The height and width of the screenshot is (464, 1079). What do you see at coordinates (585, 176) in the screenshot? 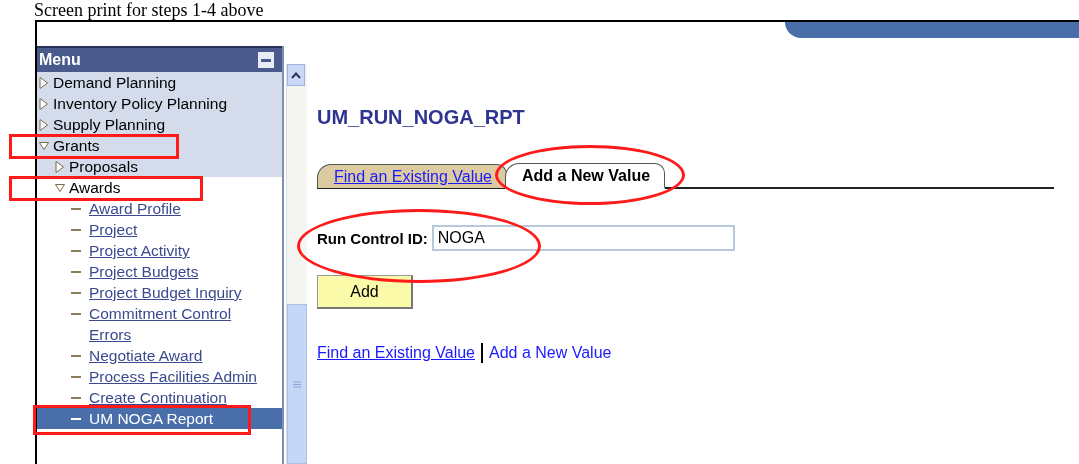
I see `tab: Add a New Value` at bounding box center [585, 176].